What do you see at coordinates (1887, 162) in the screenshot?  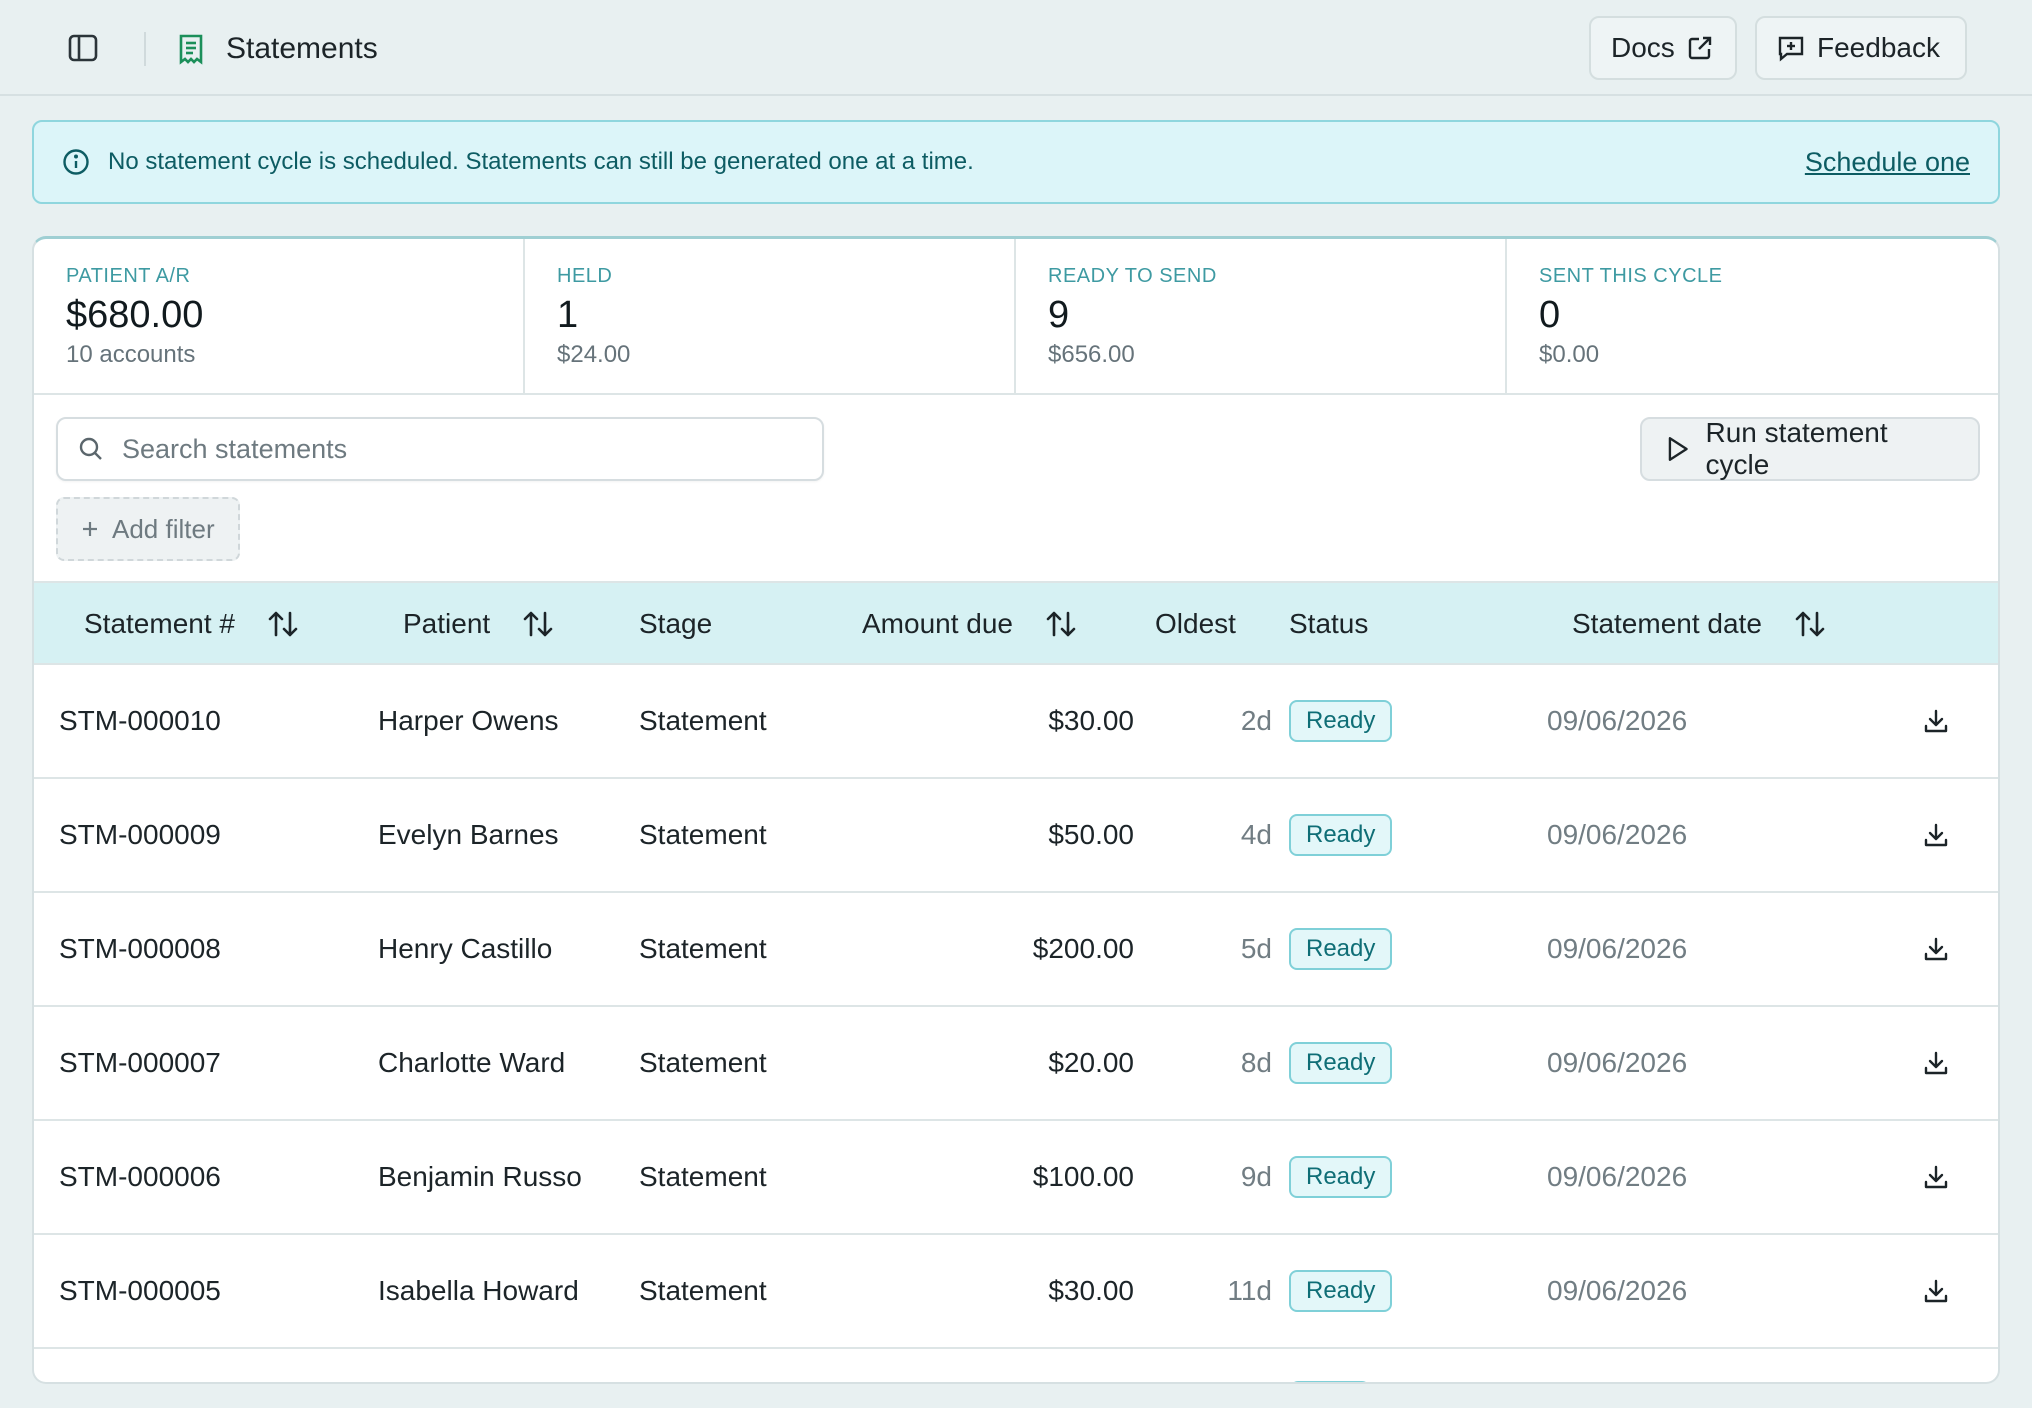 I see `schedule-one-link: Schedule one` at bounding box center [1887, 162].